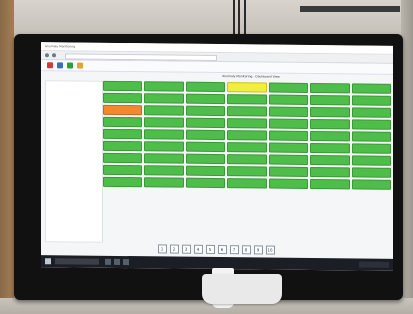  I want to click on page-button: 6, so click(222, 250).